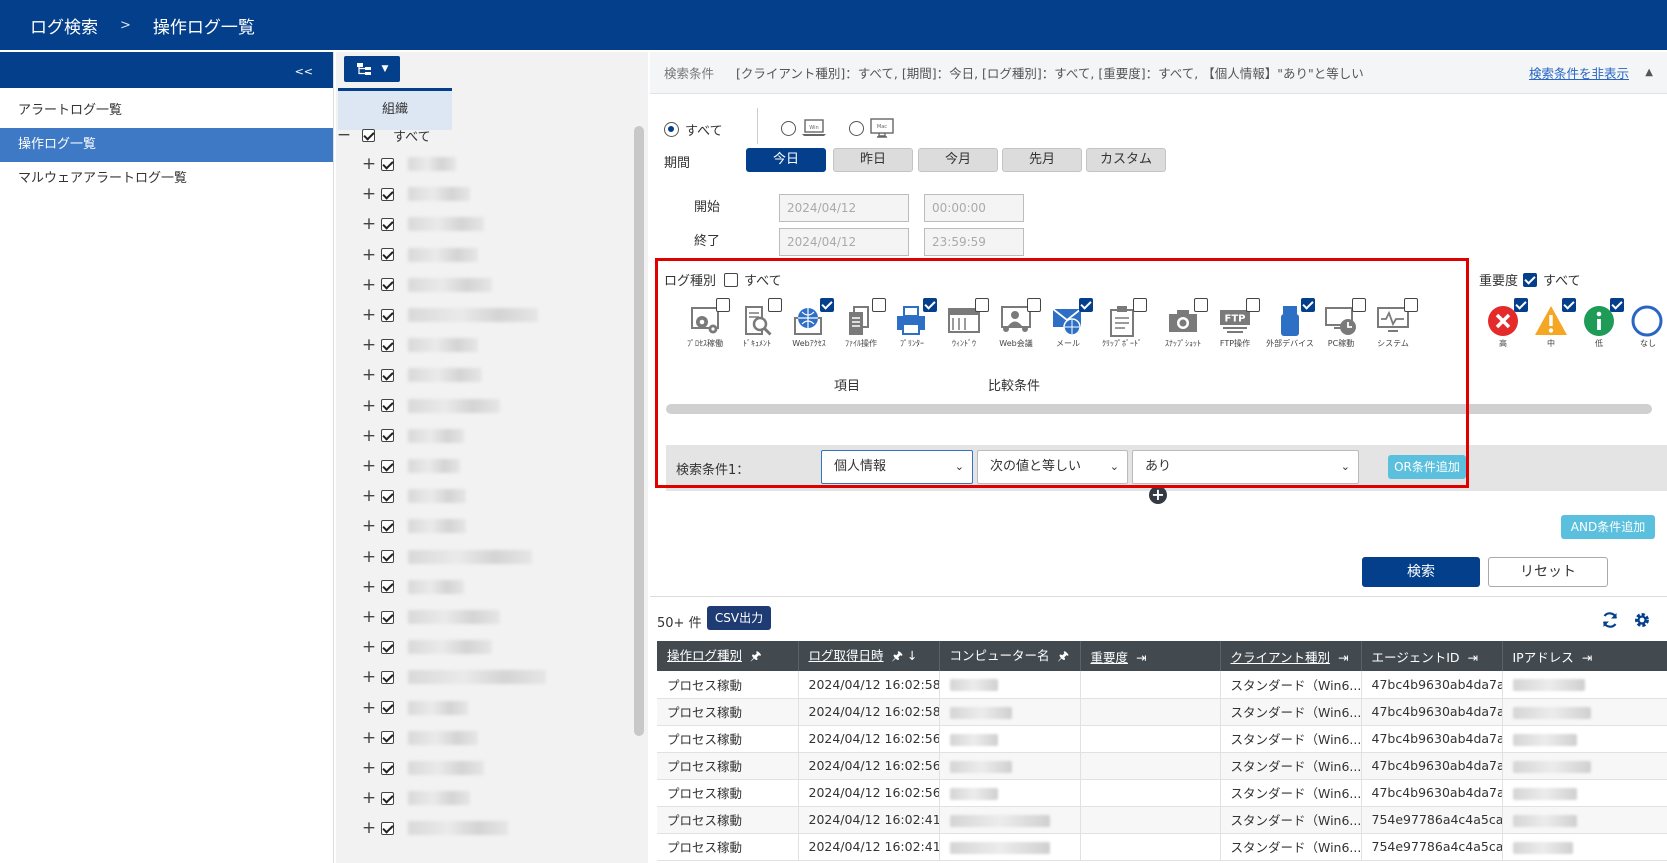 This screenshot has height=863, width=1667. I want to click on column-header-ip-address: IPアドレス ⇥, so click(1584, 656).